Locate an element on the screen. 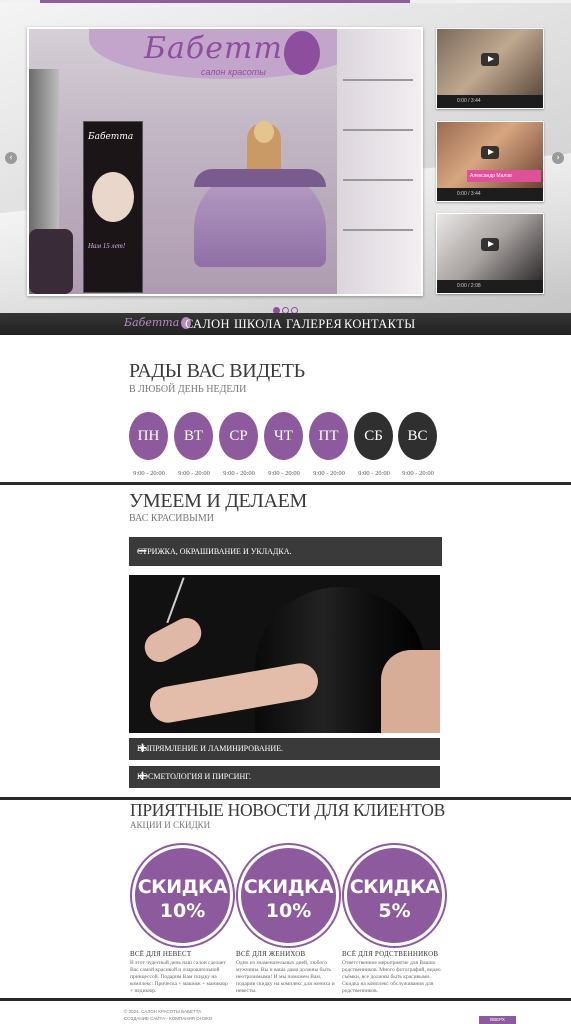 The height and width of the screenshot is (1024, 571). day-circle-tue: ВТ is located at coordinates (193, 436).